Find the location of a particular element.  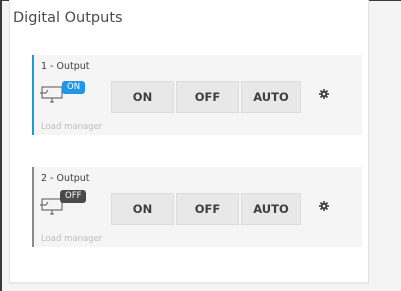

state-badge-on: ON is located at coordinates (74, 87).